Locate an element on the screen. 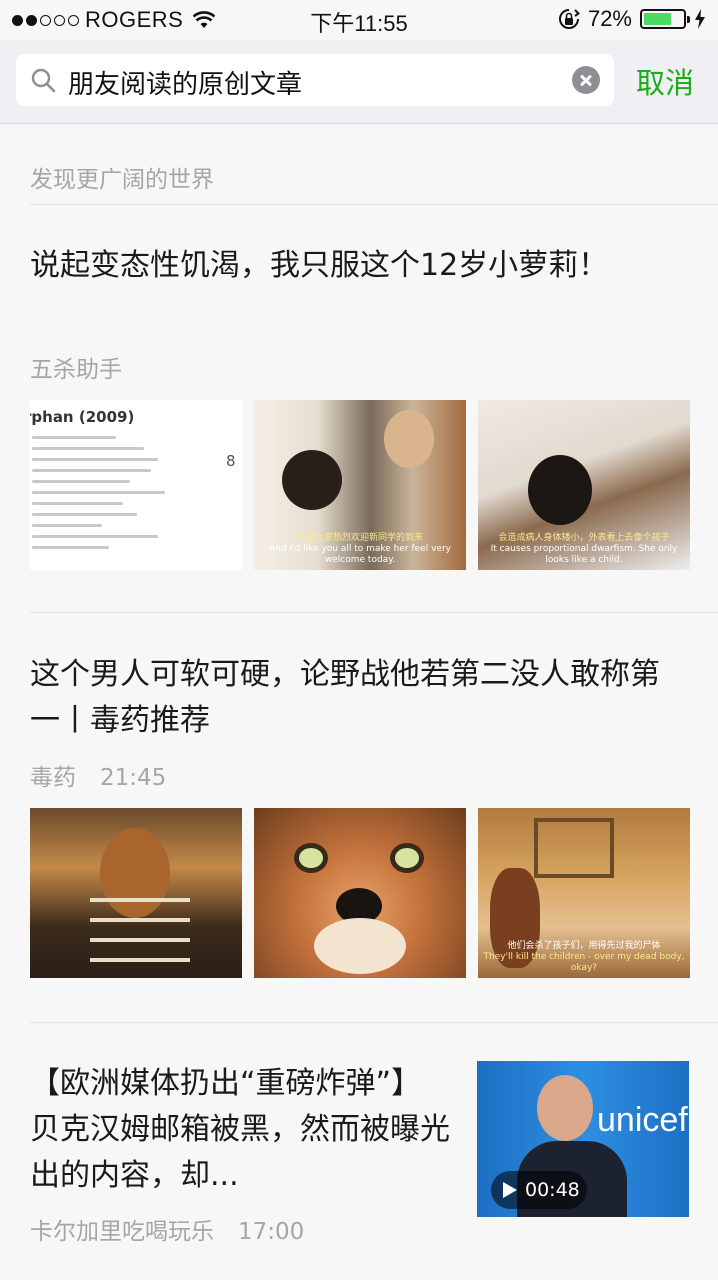 The image size is (718, 1280). article-meta: 五杀助手 is located at coordinates (76, 367).